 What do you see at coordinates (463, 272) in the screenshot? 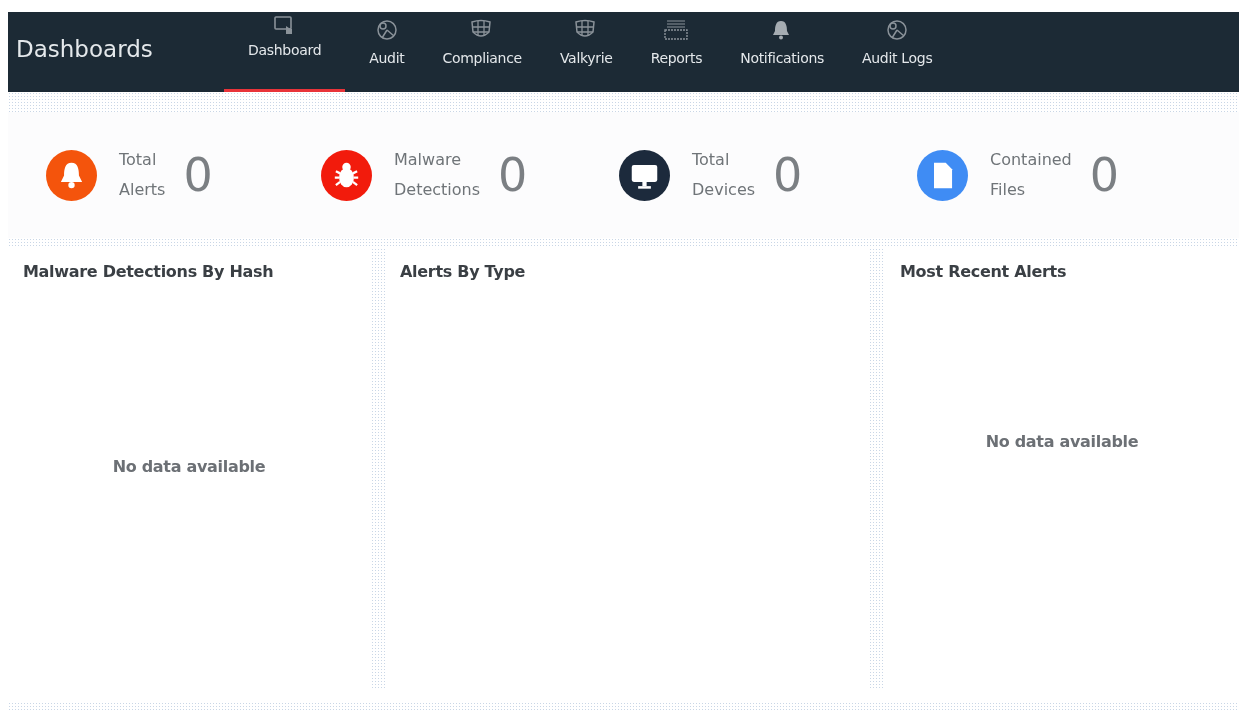
I see `panel-title: Alerts By Type` at bounding box center [463, 272].